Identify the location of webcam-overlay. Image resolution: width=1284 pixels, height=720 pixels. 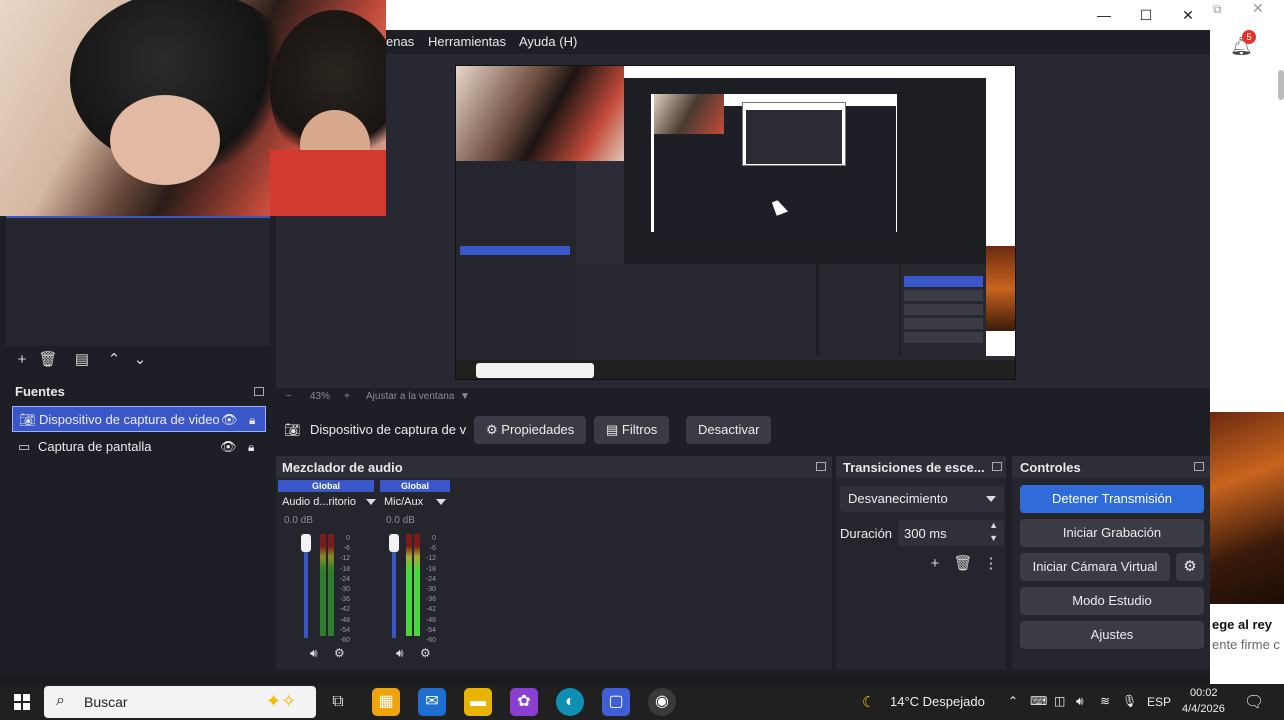
(193, 108).